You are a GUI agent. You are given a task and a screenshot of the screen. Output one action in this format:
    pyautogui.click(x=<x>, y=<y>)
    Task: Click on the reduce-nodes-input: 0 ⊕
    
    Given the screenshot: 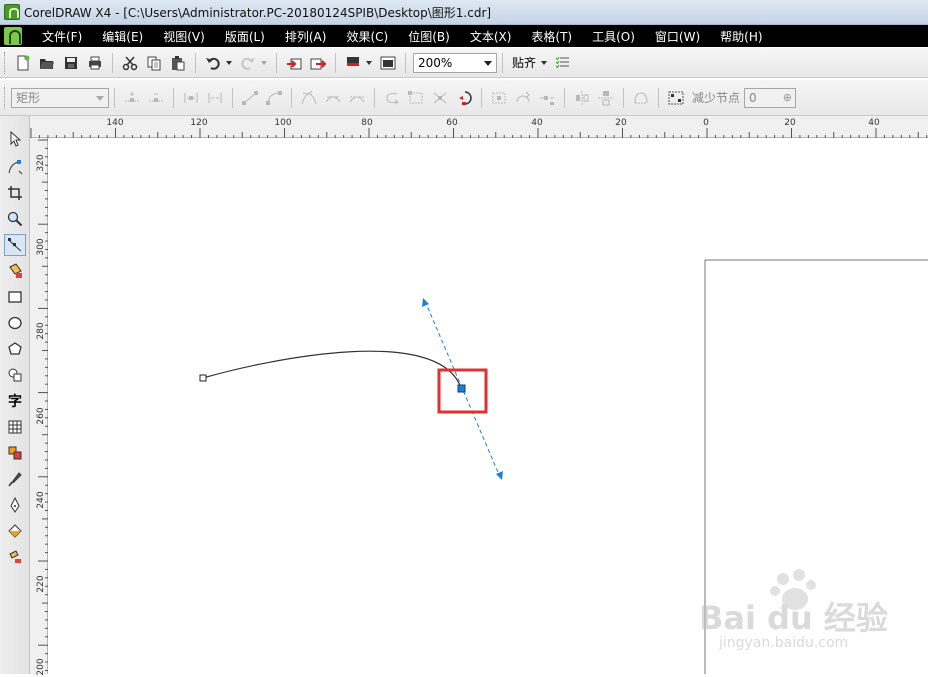 What is the action you would take?
    pyautogui.click(x=770, y=97)
    